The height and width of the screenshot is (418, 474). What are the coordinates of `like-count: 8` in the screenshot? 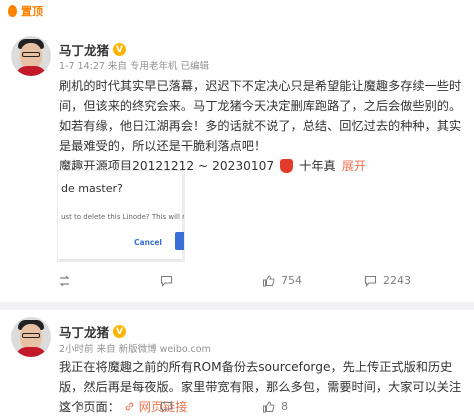 It's located at (284, 406).